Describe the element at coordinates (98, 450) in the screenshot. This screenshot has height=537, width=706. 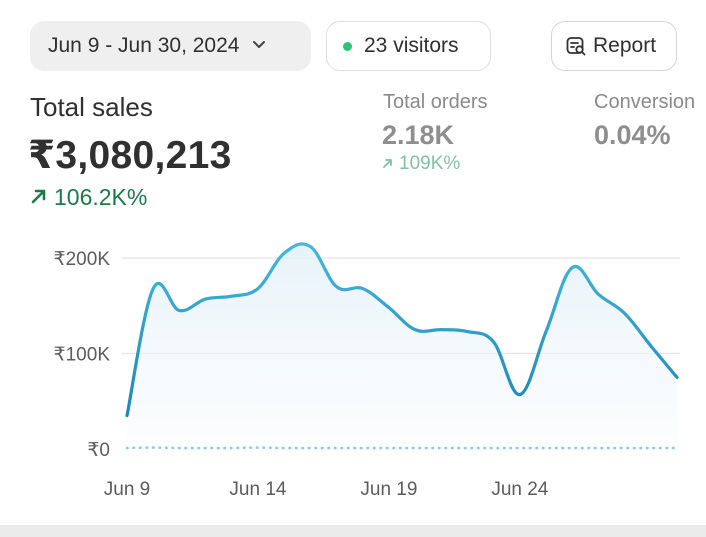
I see `y-tick-label: ₹0` at that location.